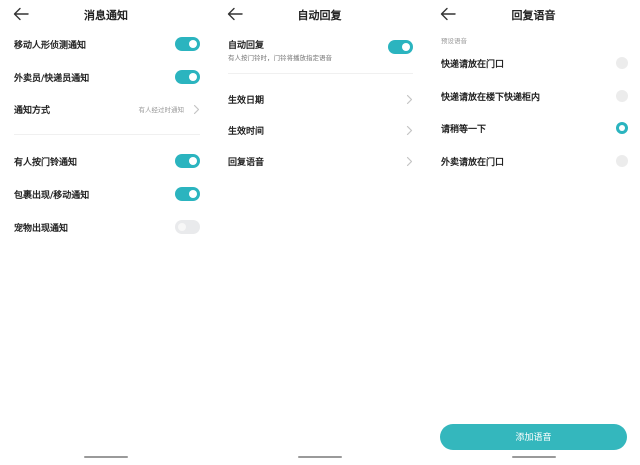 This screenshot has width=640, height=465. Describe the element at coordinates (107, 228) in the screenshot. I see `setting-row-pet: 宠物出现通知` at that location.